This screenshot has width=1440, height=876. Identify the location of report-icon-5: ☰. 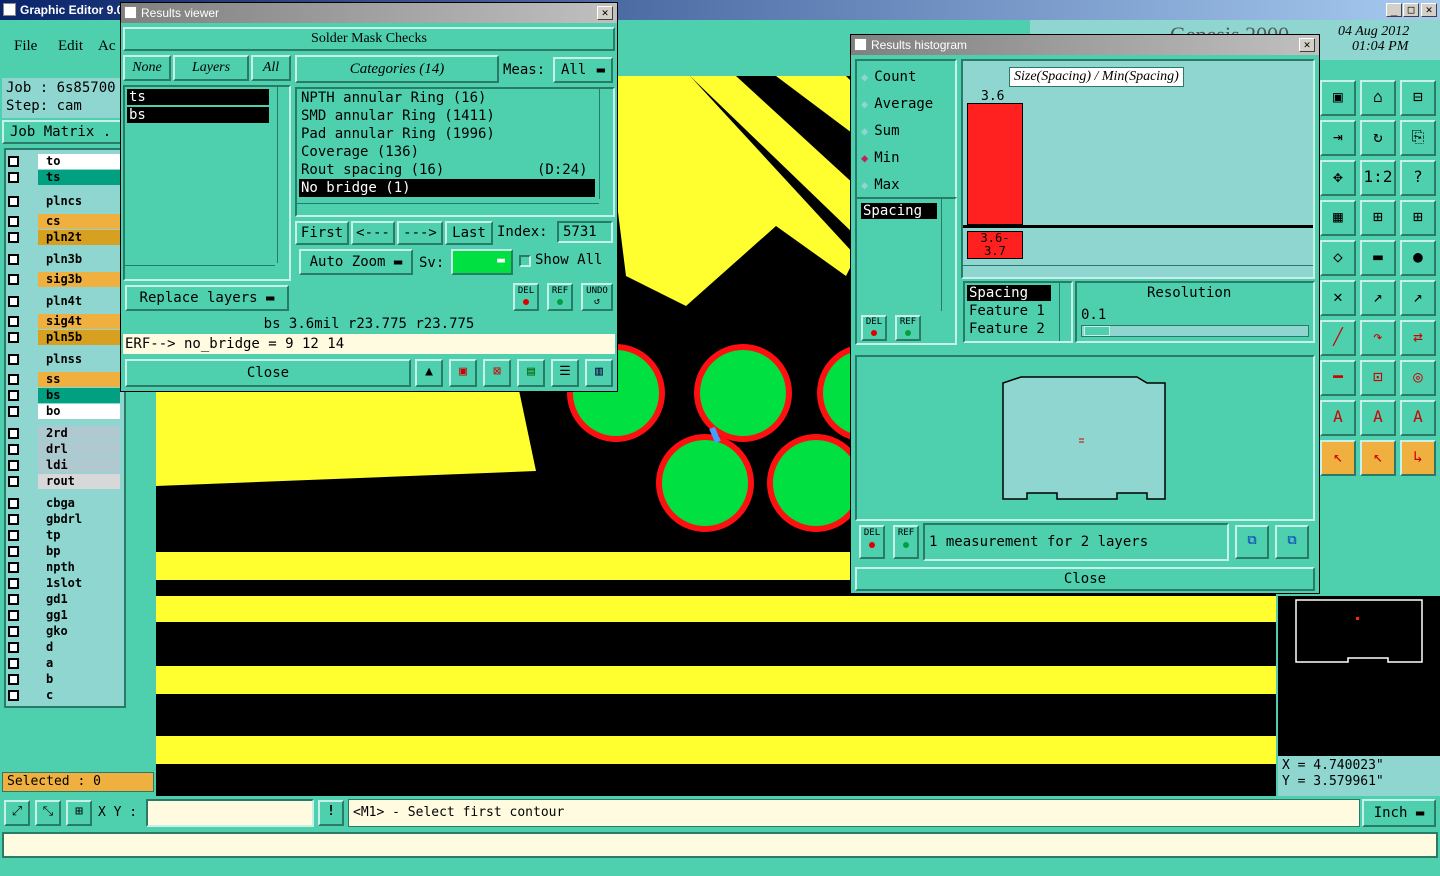
(565, 373).